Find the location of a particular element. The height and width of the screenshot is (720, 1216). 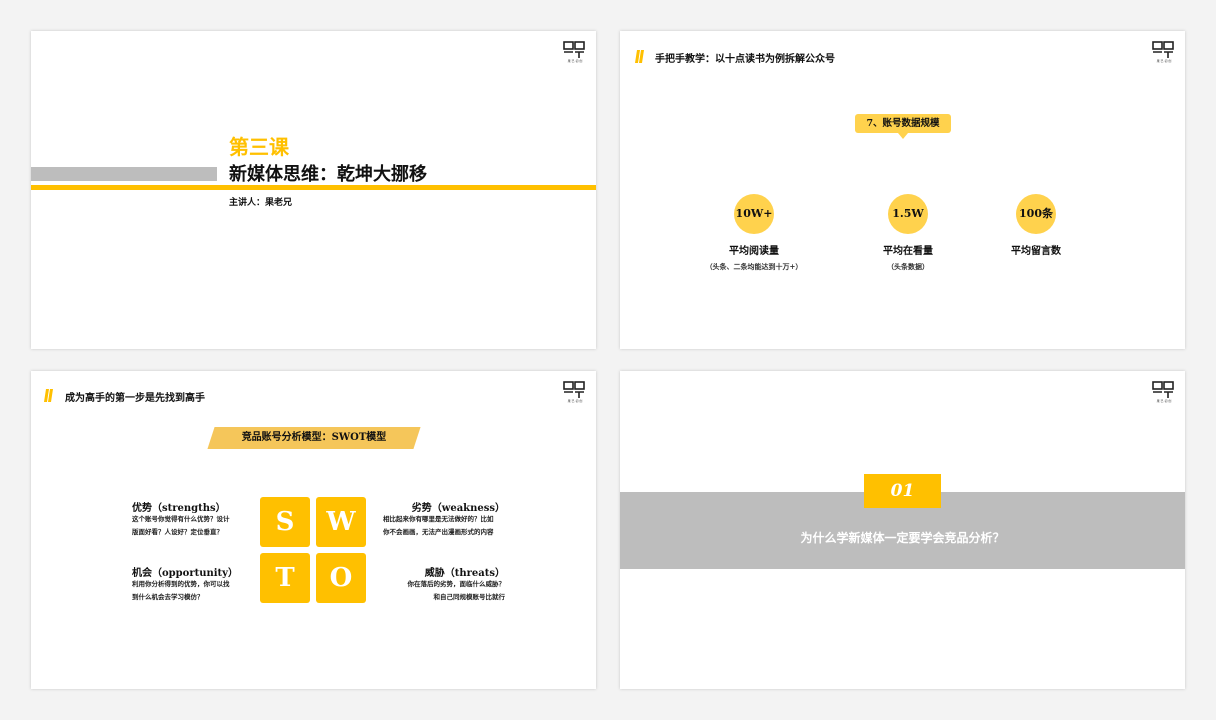

slide-header: 成为高手的第一步是先找到高手 is located at coordinates (135, 398).